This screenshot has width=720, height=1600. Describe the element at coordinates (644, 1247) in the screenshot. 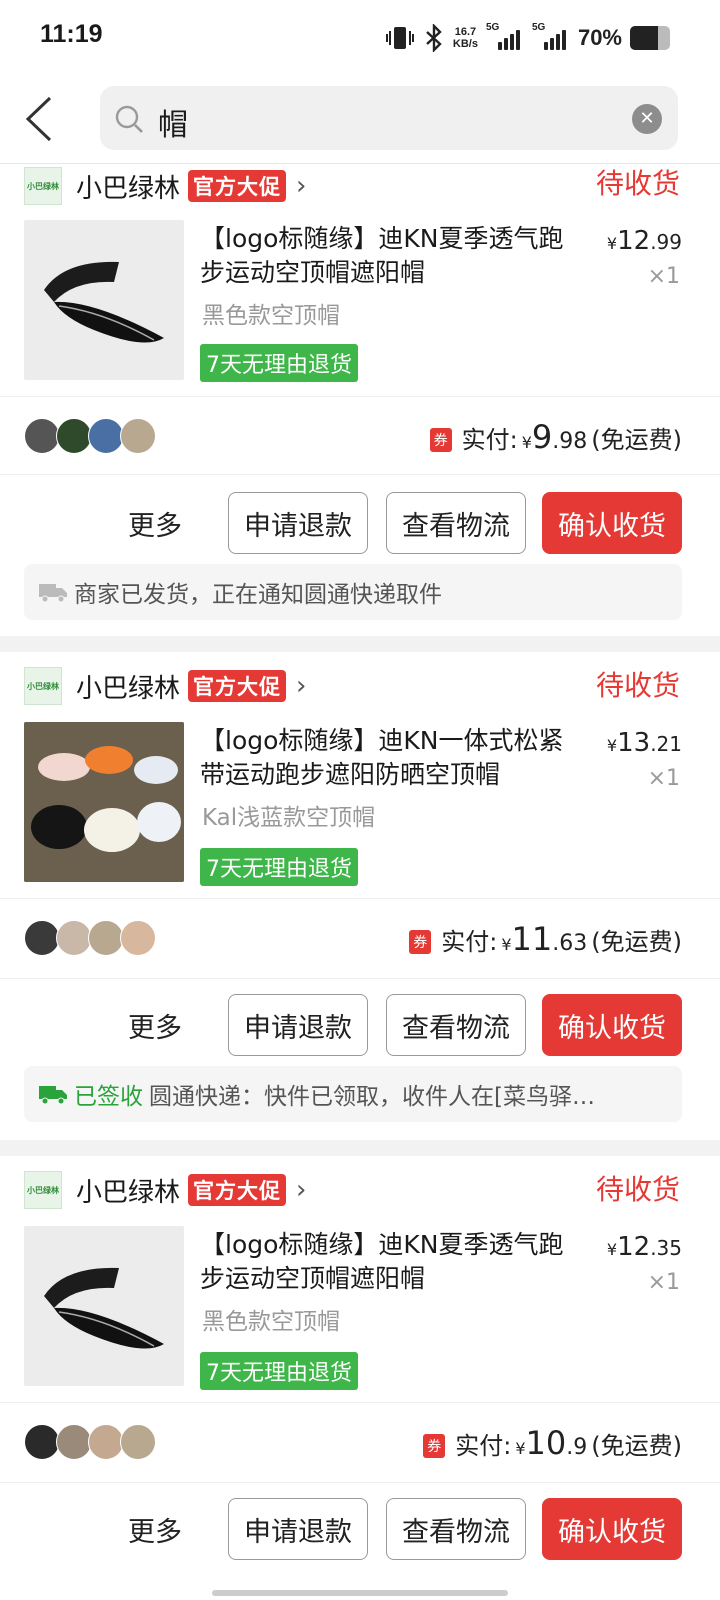

I see `product-price: ¥12.35` at that location.